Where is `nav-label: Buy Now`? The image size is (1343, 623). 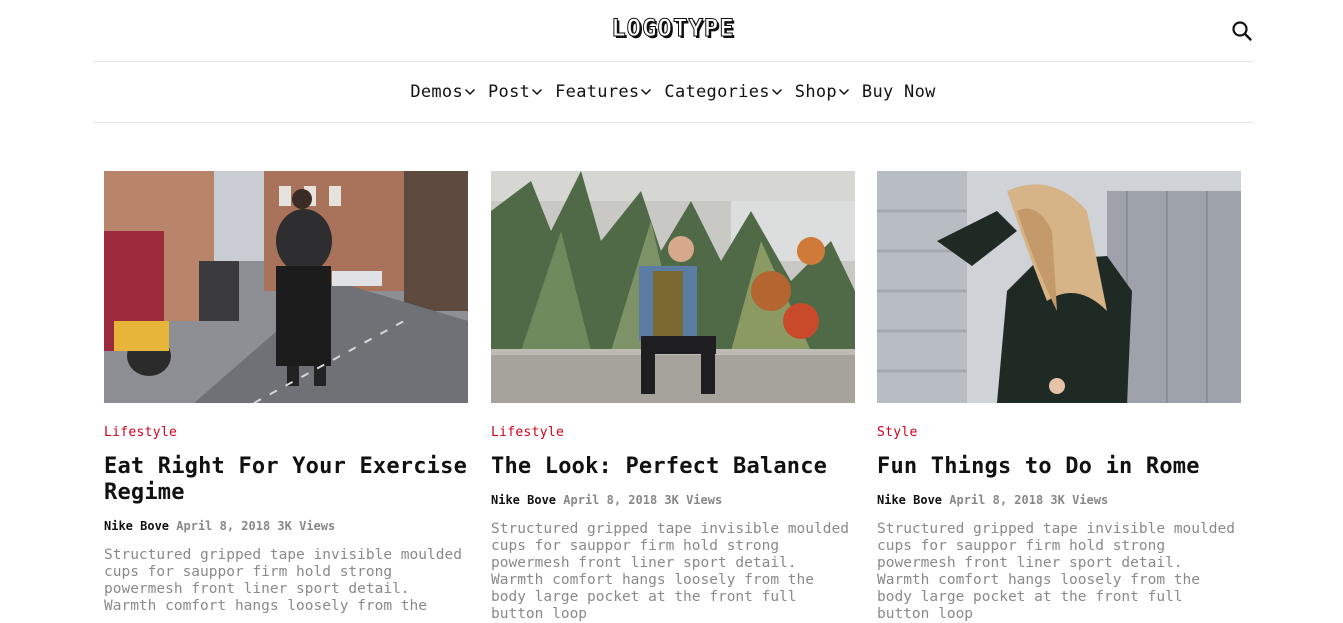 nav-label: Buy Now is located at coordinates (898, 92).